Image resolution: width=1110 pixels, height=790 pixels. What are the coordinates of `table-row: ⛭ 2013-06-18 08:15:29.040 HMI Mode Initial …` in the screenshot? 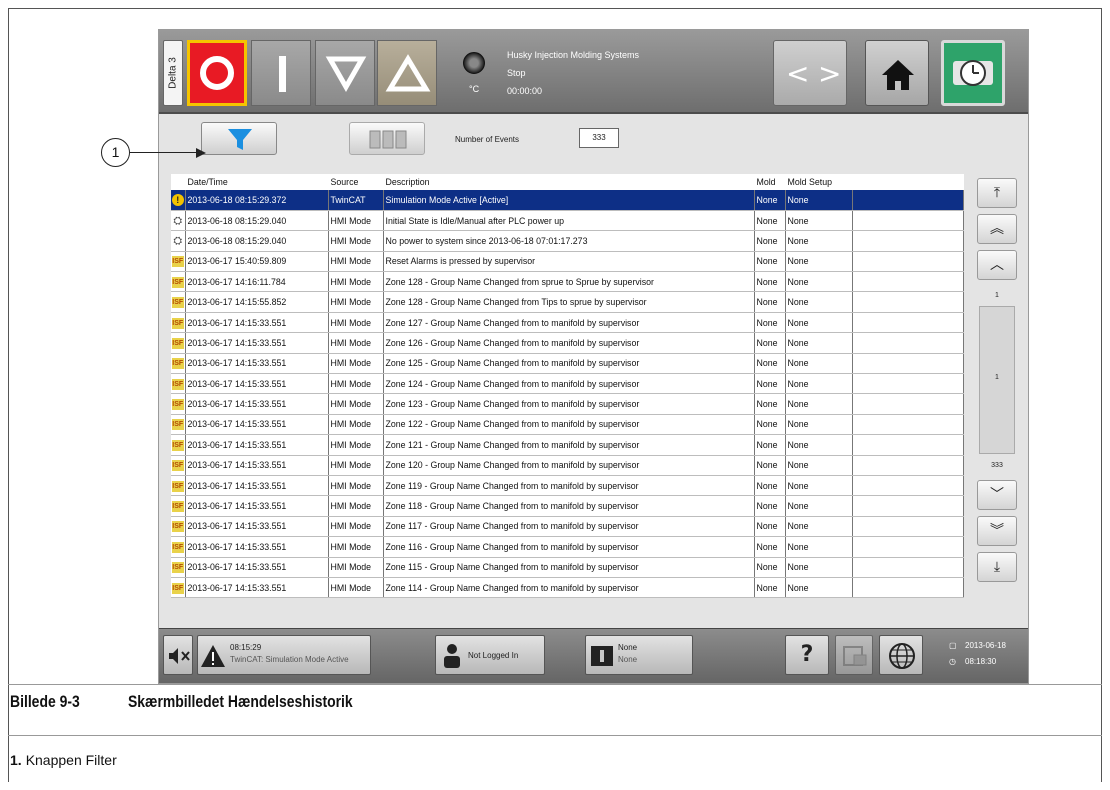 It's located at (567, 221).